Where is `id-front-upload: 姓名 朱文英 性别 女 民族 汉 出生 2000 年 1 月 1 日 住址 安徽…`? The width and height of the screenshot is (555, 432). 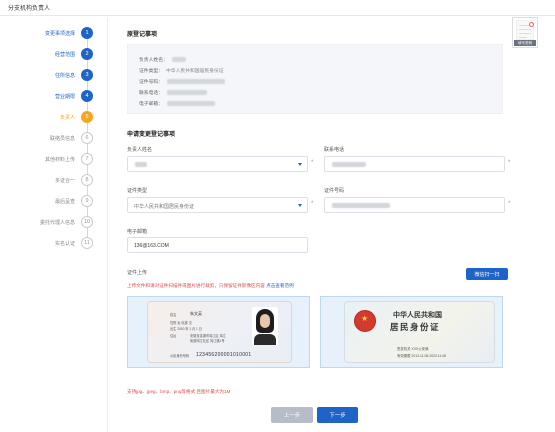
id-front-upload: 姓名 朱文英 性别 女 民族 汉 出生 2000 年 1 月 1 日 住址 安徽… is located at coordinates (218, 332).